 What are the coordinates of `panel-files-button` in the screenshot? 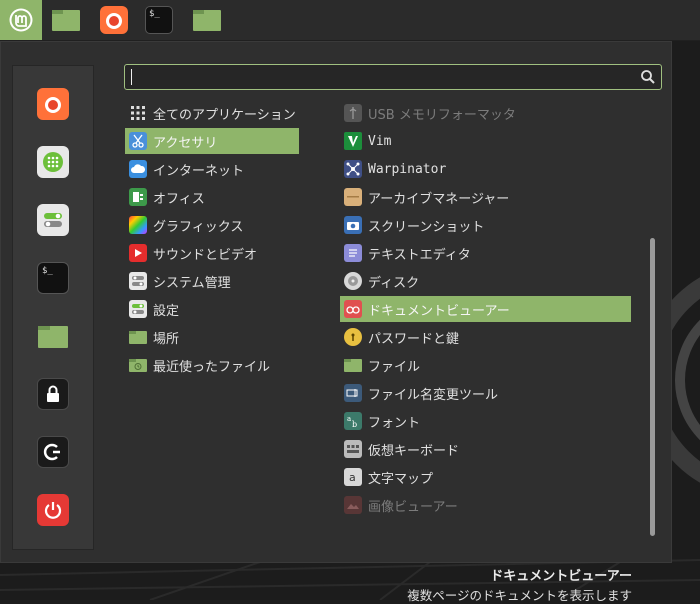 It's located at (66, 20).